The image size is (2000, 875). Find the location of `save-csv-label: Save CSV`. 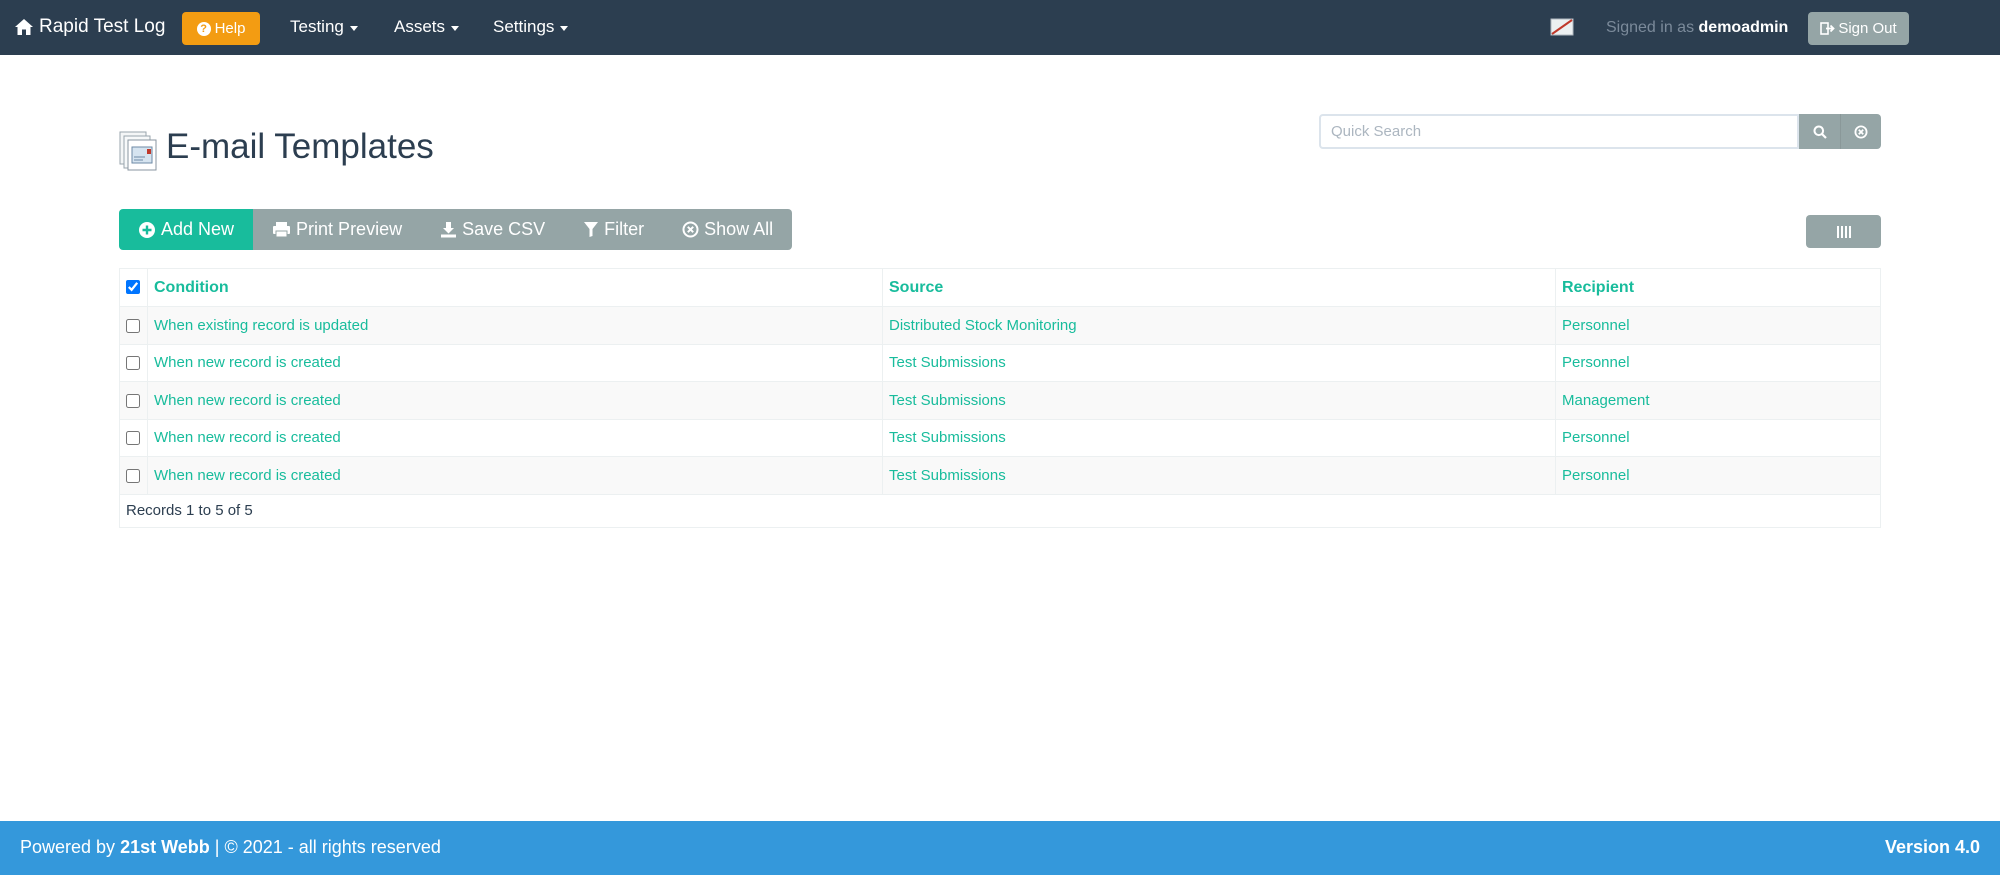

save-csv-label: Save CSV is located at coordinates (504, 229).